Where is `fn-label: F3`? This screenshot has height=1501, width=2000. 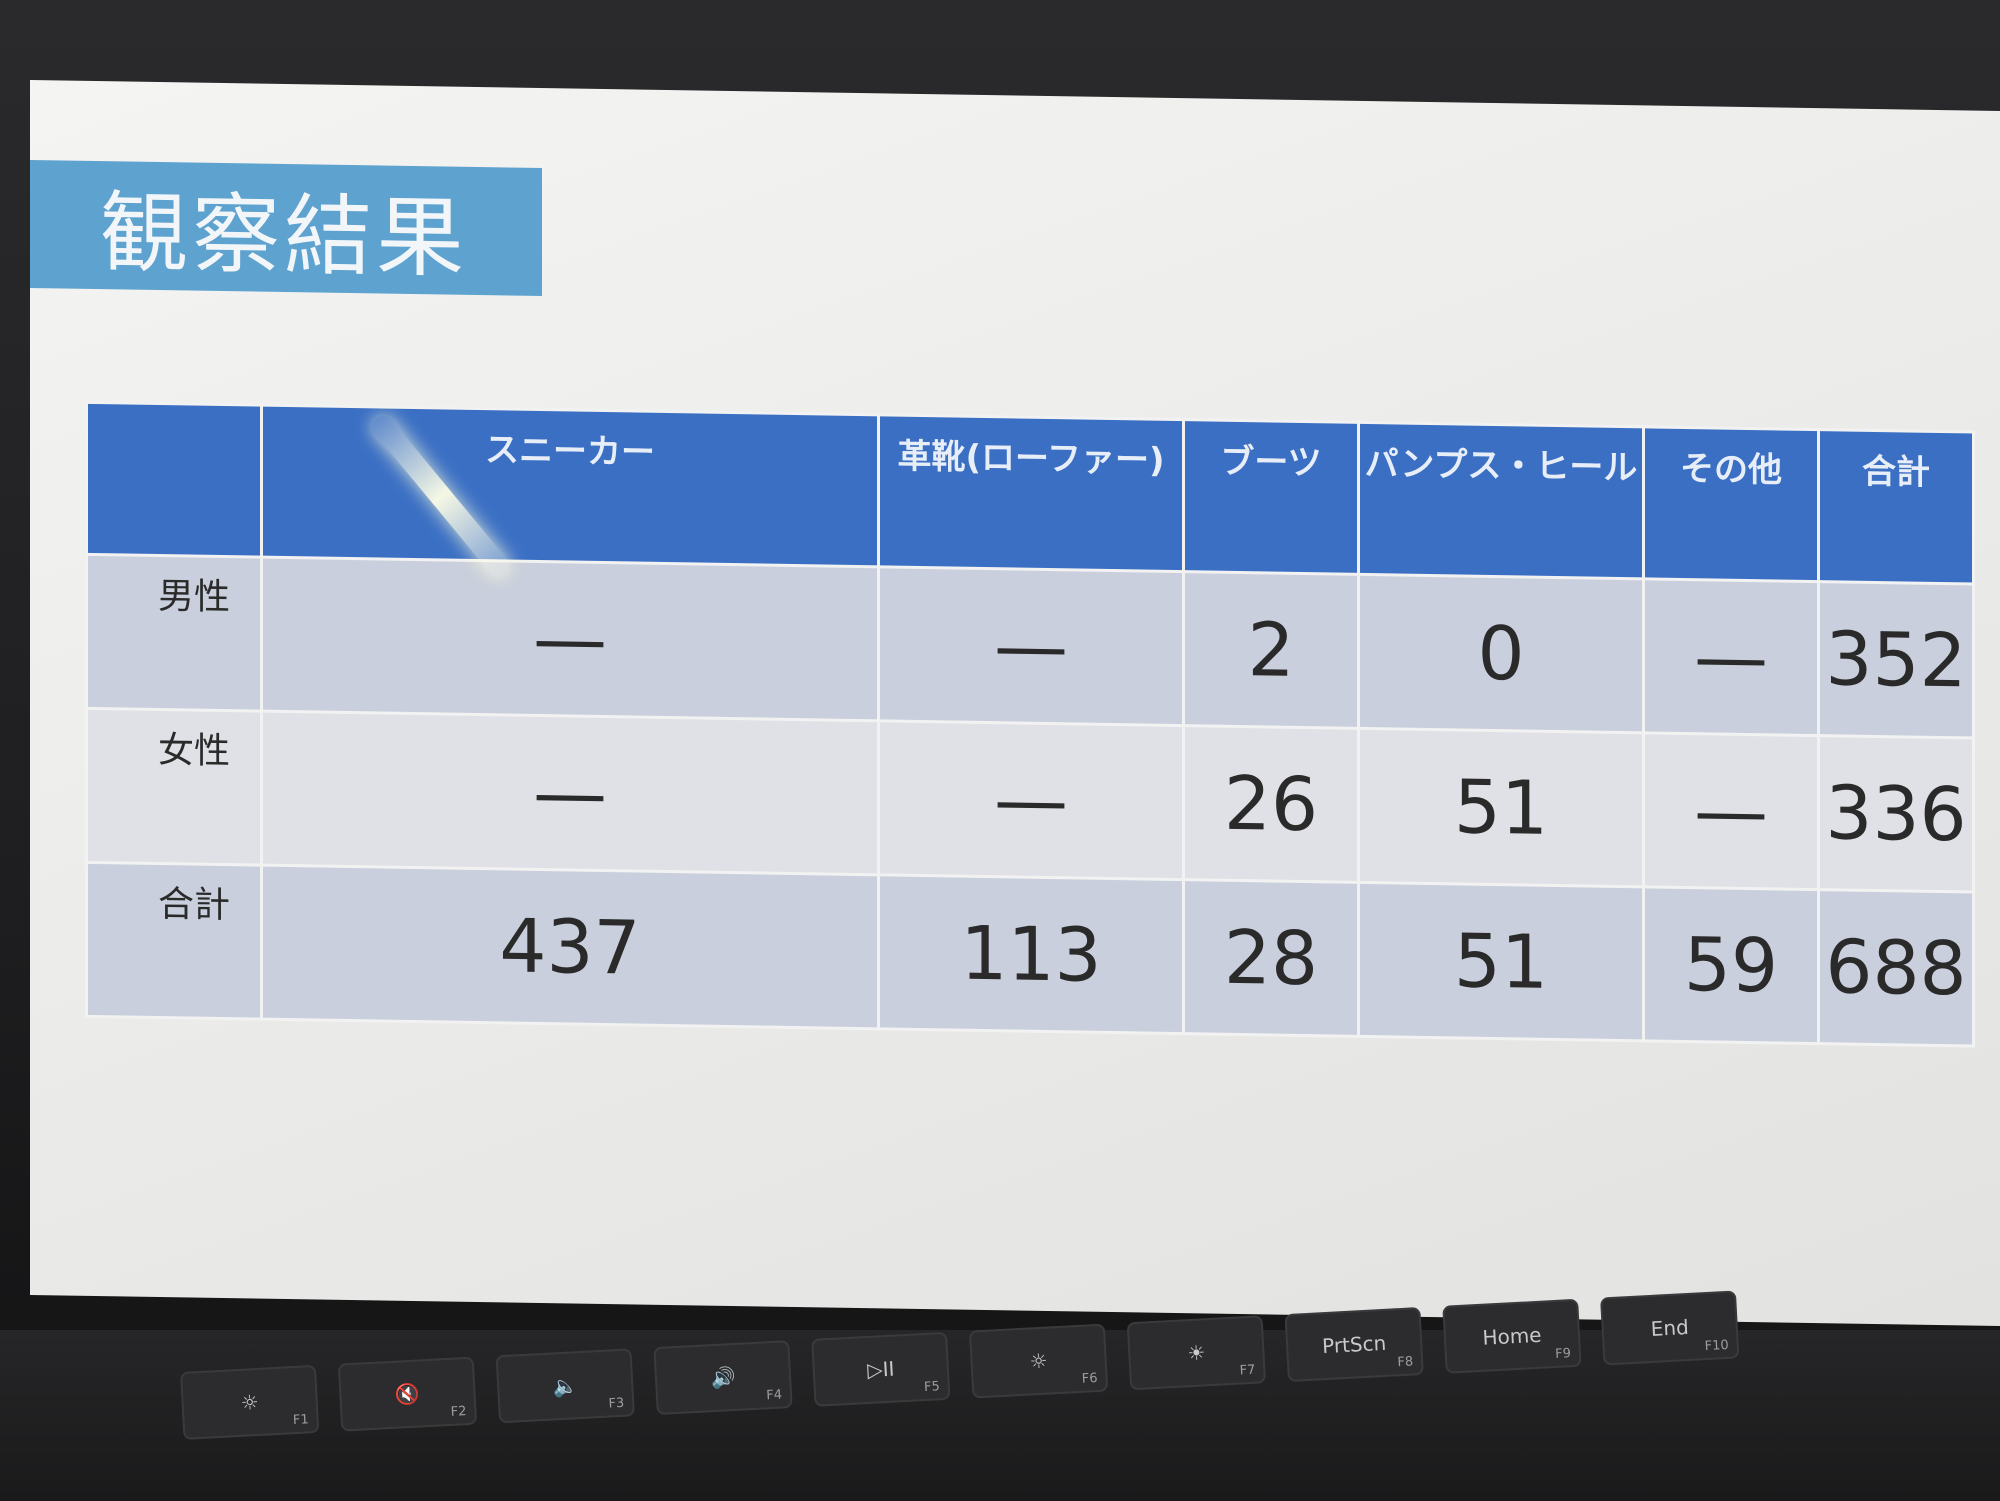
fn-label: F3 is located at coordinates (616, 1403).